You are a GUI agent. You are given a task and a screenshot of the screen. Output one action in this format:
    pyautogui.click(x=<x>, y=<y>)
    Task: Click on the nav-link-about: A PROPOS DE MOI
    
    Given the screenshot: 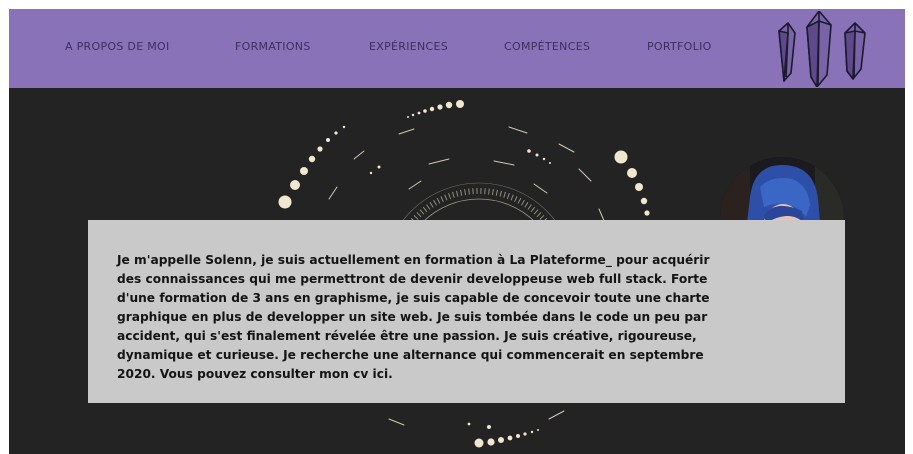 What is the action you would take?
    pyautogui.click(x=117, y=46)
    